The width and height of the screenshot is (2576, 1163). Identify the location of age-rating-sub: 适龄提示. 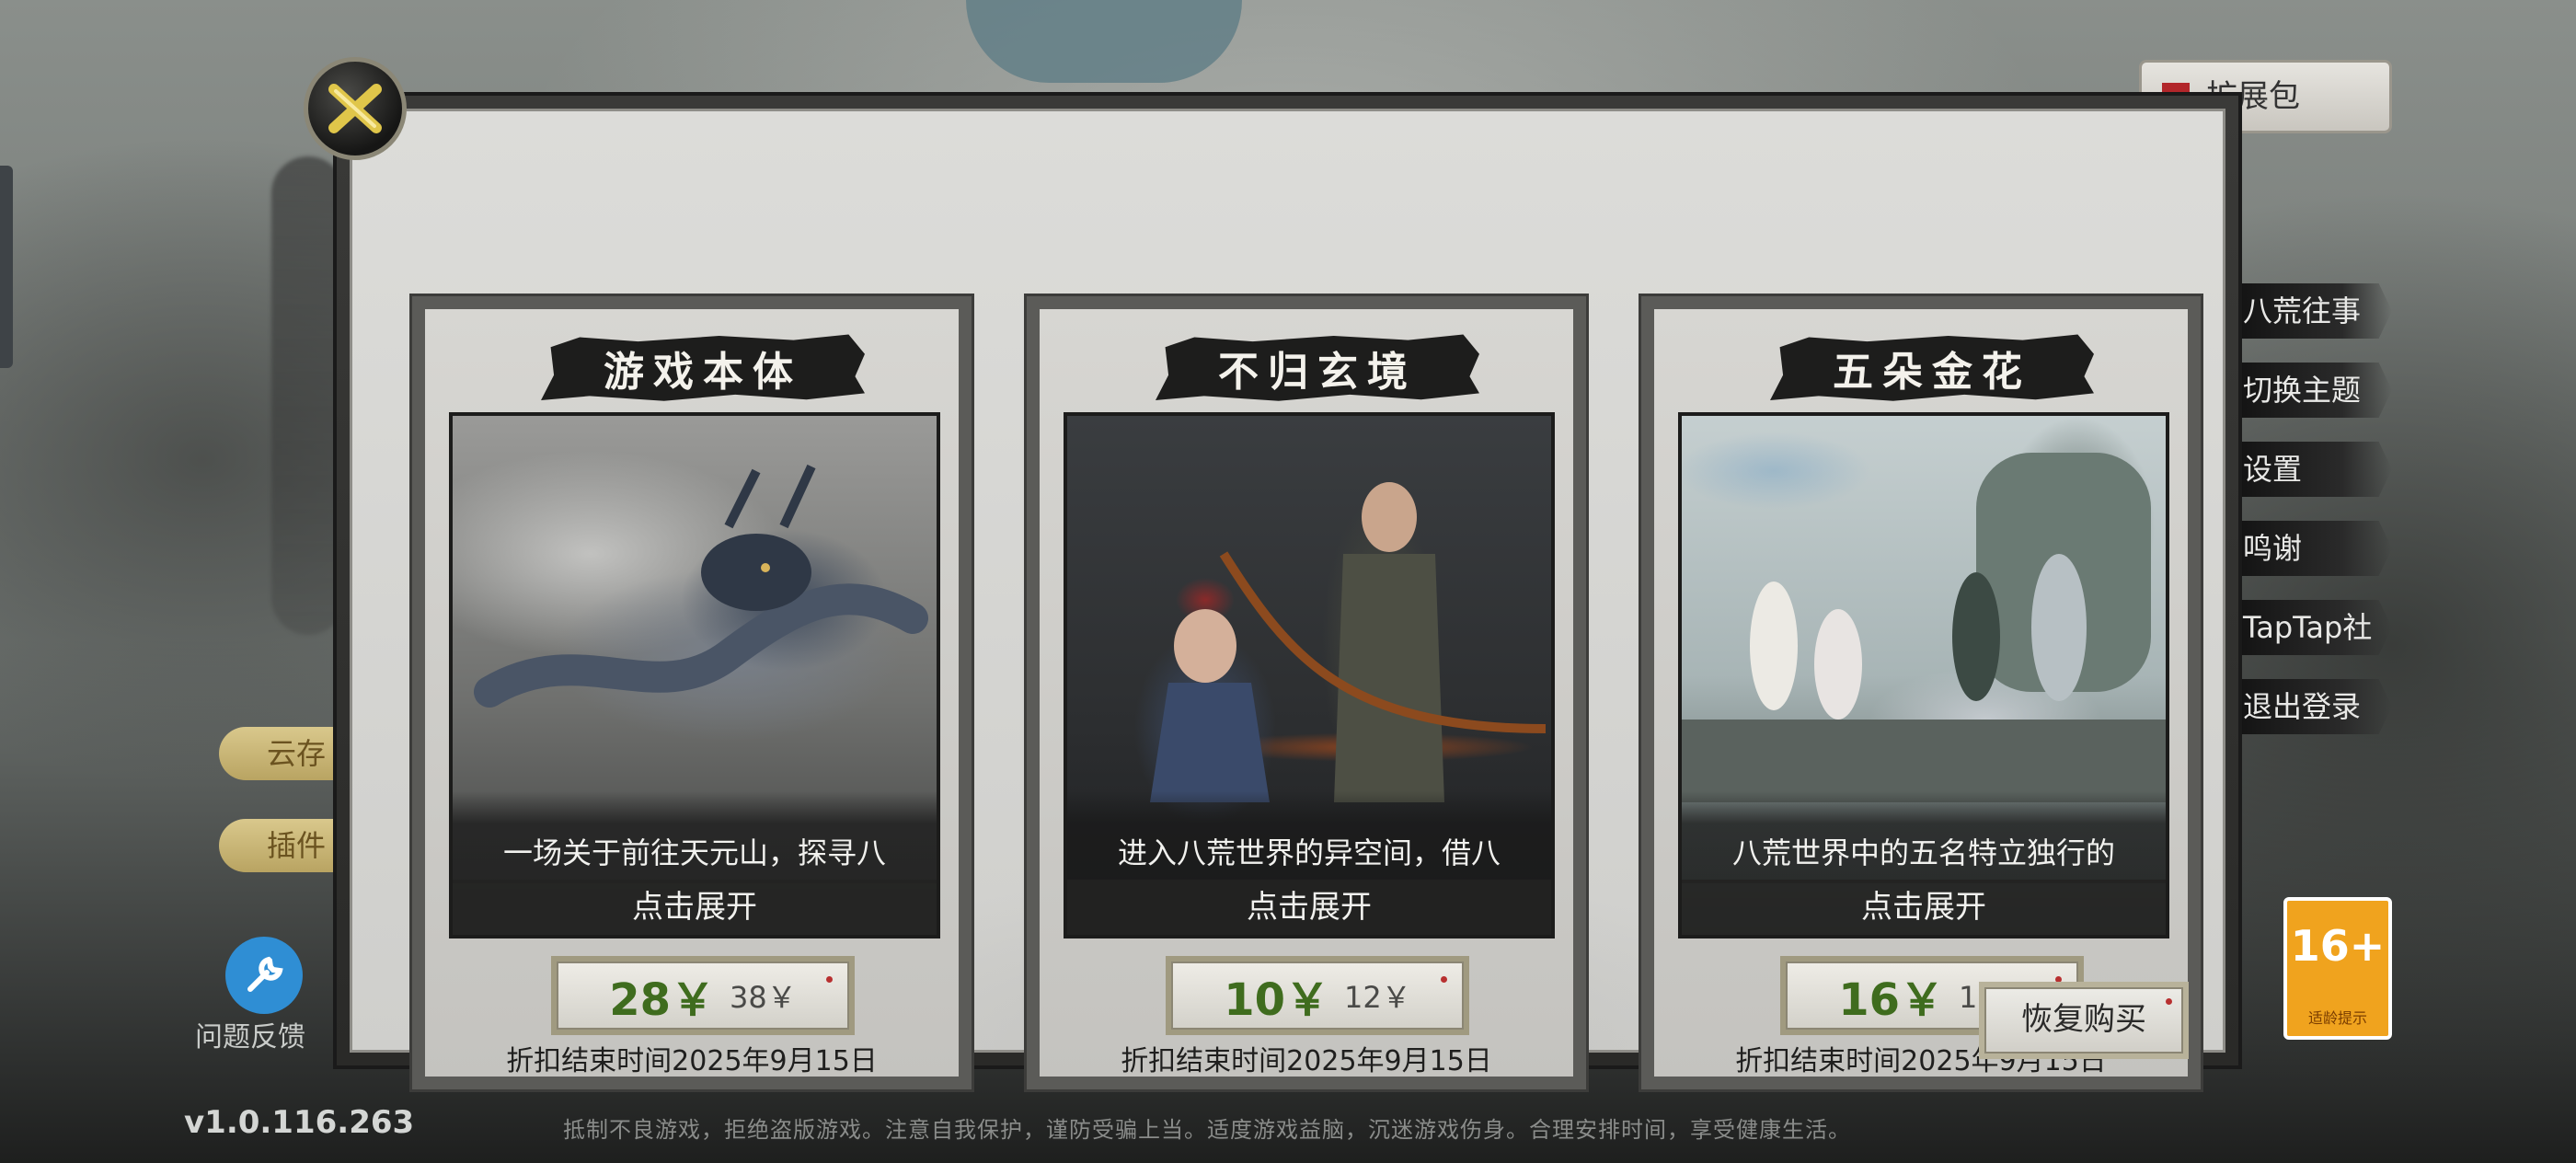
(2337, 1018).